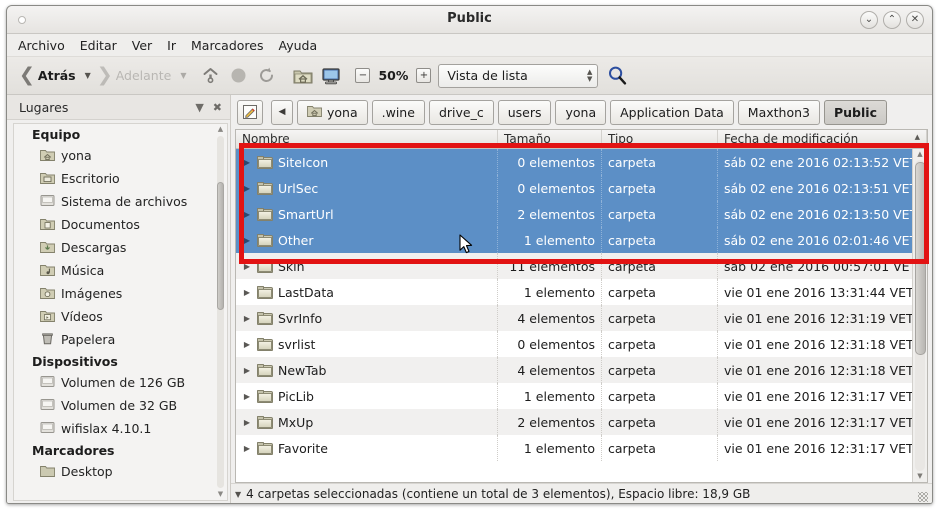 This screenshot has width=939, height=509. What do you see at coordinates (120, 155) in the screenshot?
I see `sidebar-item-yona: yona` at bounding box center [120, 155].